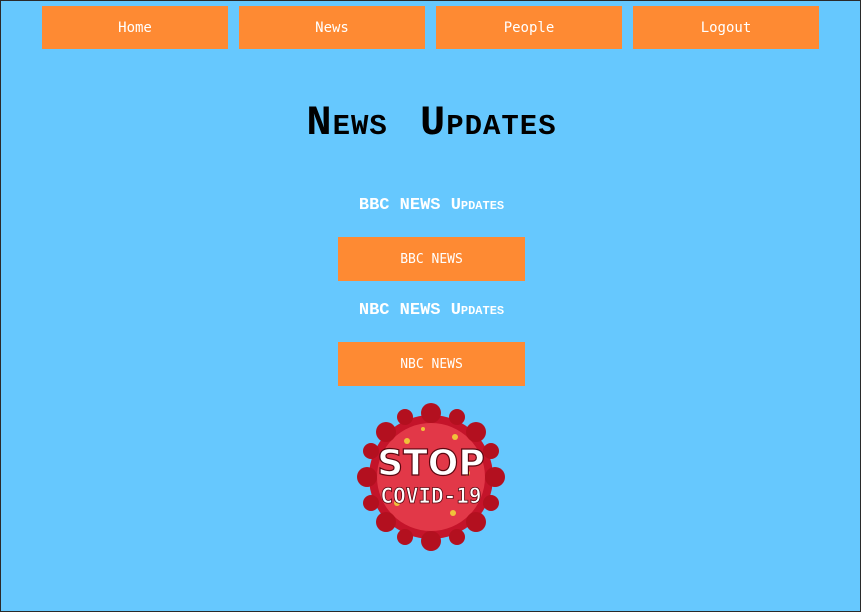 This screenshot has height=612, width=861. Describe the element at coordinates (135, 27) in the screenshot. I see `nav-home-button: Home` at that location.